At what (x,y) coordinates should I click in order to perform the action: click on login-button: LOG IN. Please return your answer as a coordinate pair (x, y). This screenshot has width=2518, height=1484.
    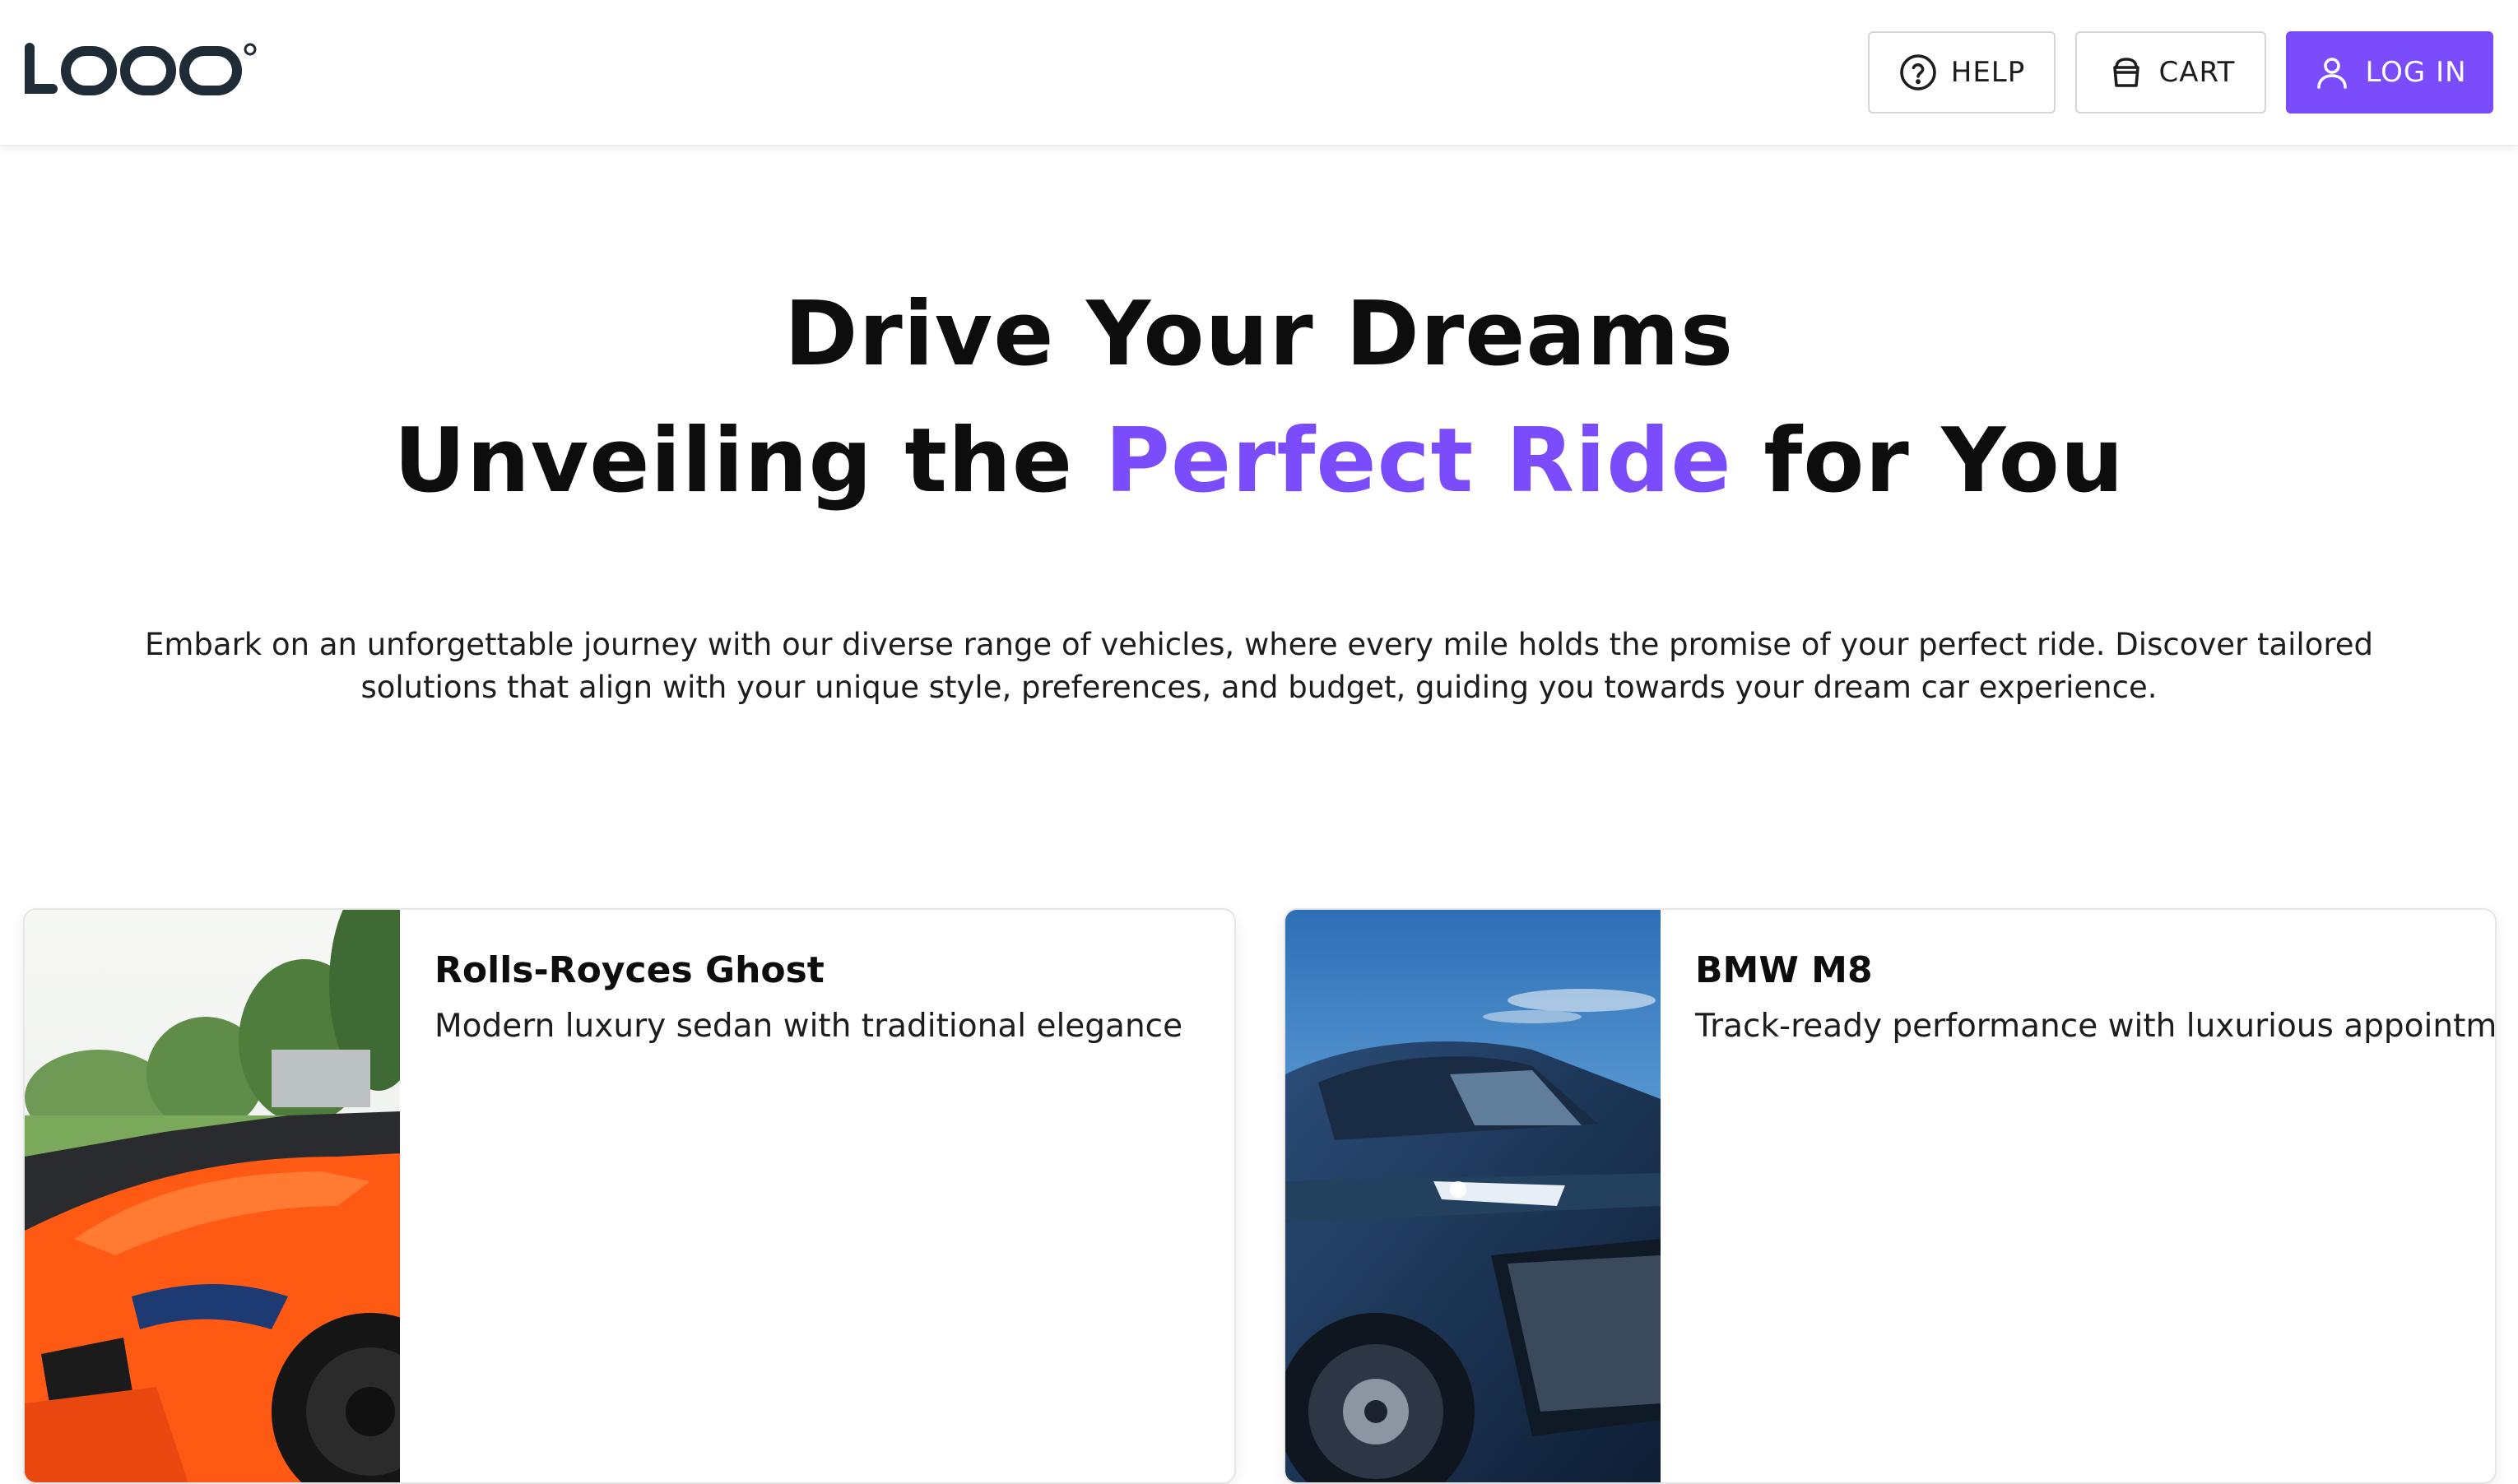
    Looking at the image, I should click on (2389, 72).